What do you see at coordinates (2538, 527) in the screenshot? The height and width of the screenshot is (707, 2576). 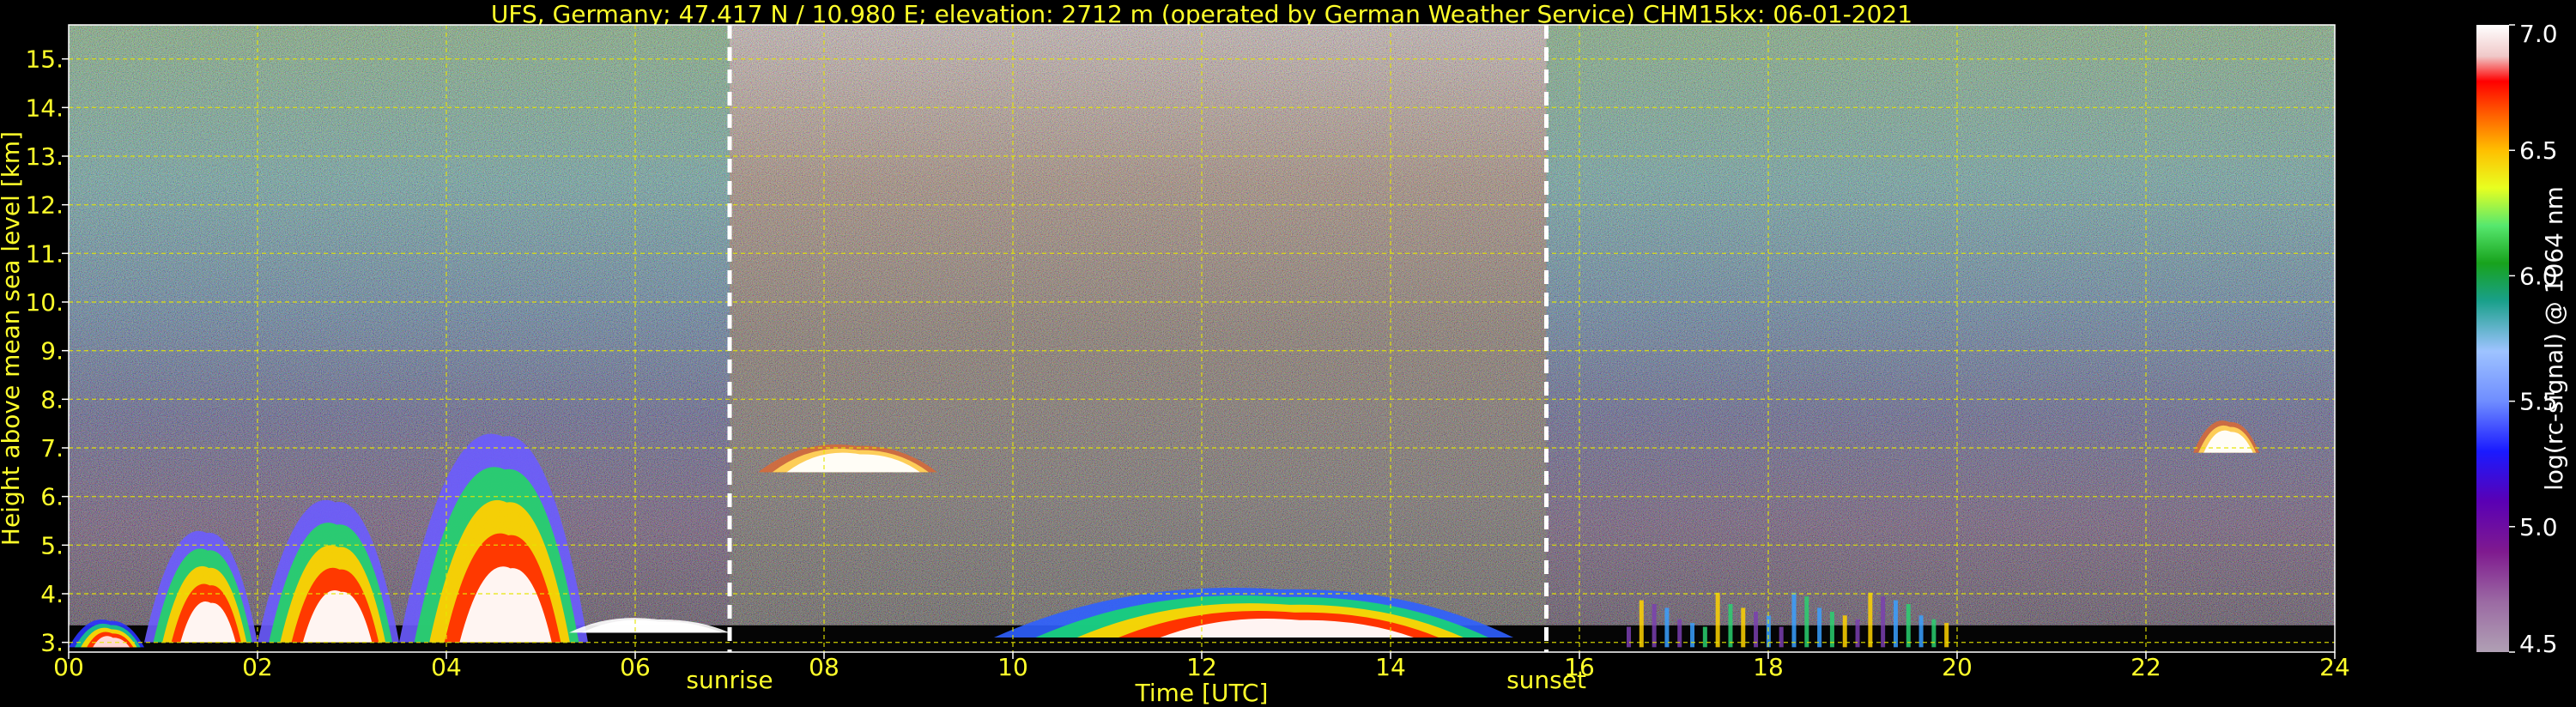 I see `colorbar-tick-label: 5.0` at bounding box center [2538, 527].